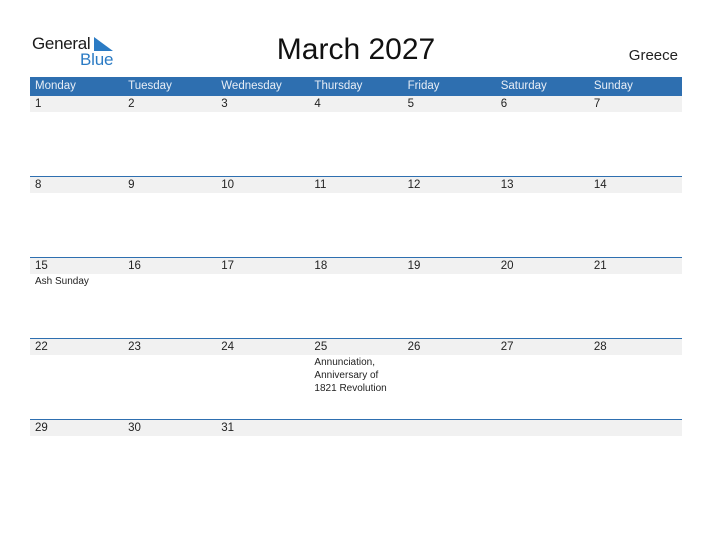  Describe the element at coordinates (41, 428) in the screenshot. I see `day-number: 29` at that location.